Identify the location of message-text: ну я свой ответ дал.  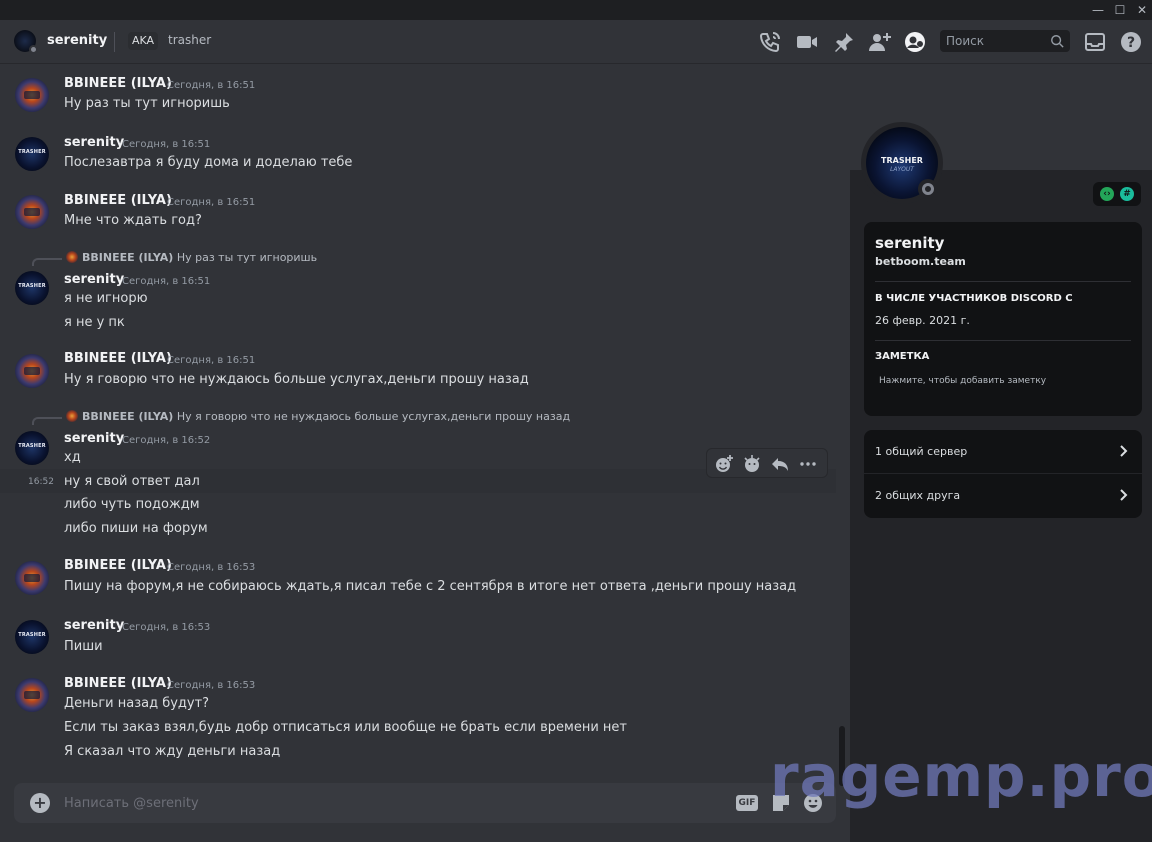
(132, 481).